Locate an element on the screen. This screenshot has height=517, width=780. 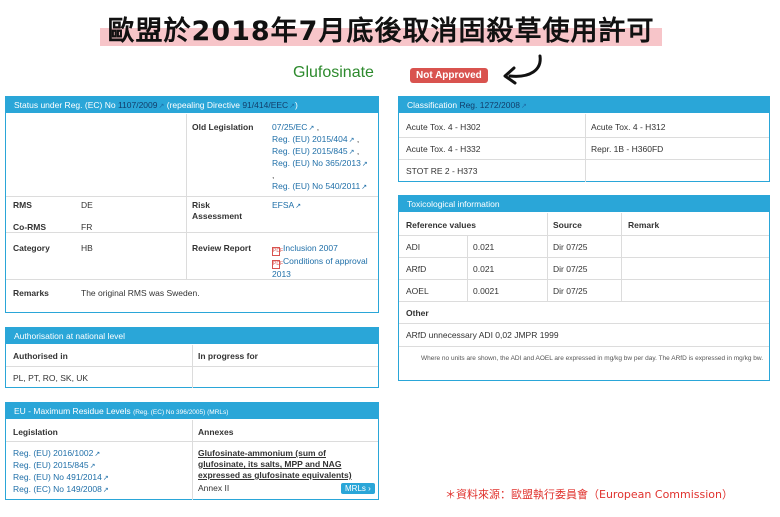
reg-1107-link: 1107/2009 is located at coordinates (138, 105).